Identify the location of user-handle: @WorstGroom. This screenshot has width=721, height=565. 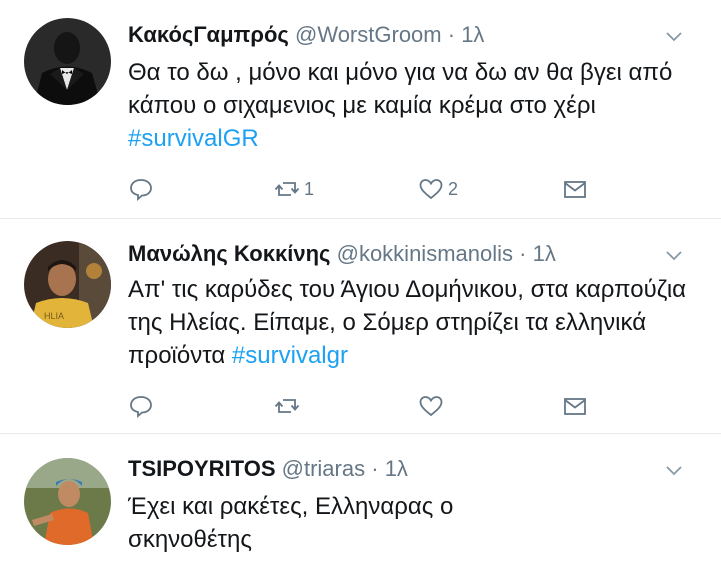
(368, 34).